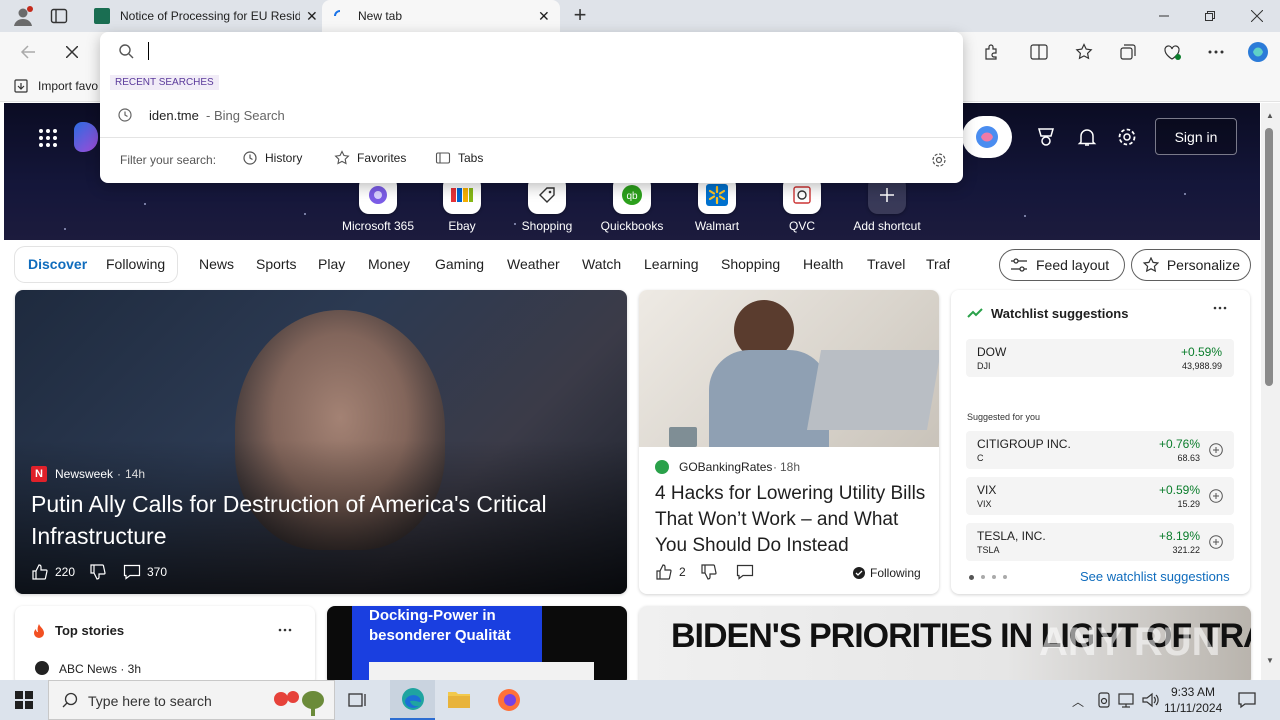 The width and height of the screenshot is (1280, 720). What do you see at coordinates (498, 52) in the screenshot?
I see `address-input` at bounding box center [498, 52].